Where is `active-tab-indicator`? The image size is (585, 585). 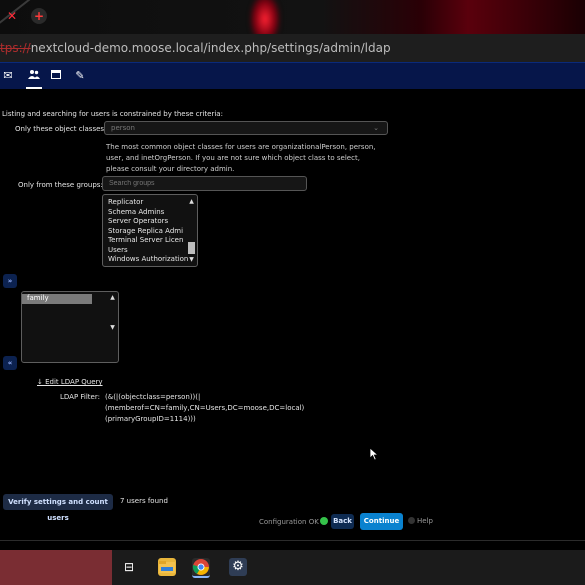
active-tab-indicator is located at coordinates (34, 88).